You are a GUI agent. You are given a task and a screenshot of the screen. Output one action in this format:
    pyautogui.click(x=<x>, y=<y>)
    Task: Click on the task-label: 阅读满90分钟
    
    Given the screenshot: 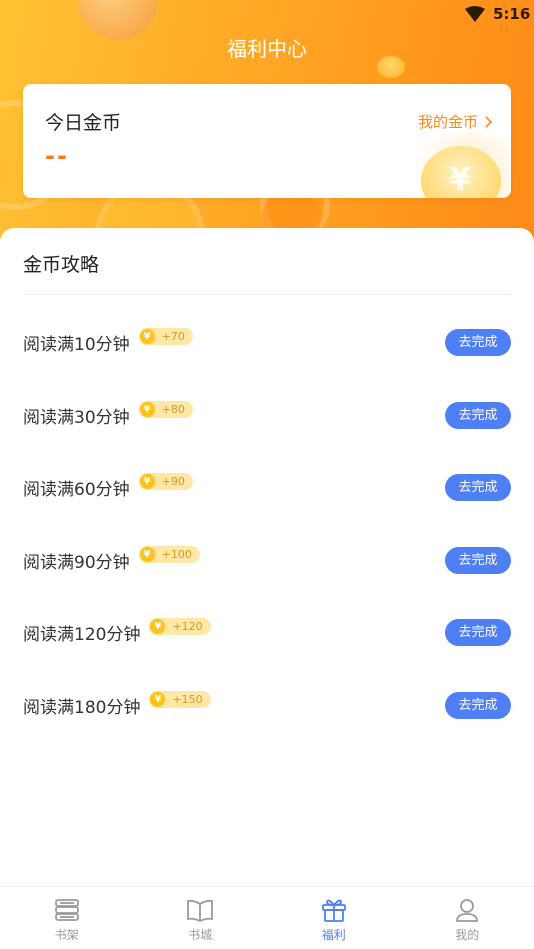 What is the action you would take?
    pyautogui.click(x=76, y=562)
    